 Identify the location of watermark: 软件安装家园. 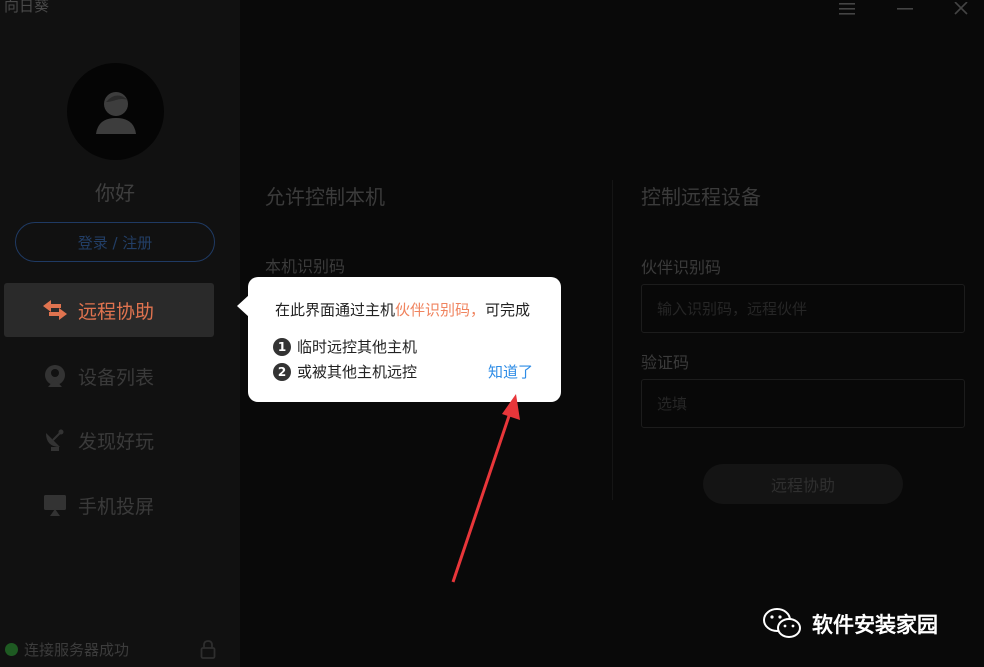
(850, 624).